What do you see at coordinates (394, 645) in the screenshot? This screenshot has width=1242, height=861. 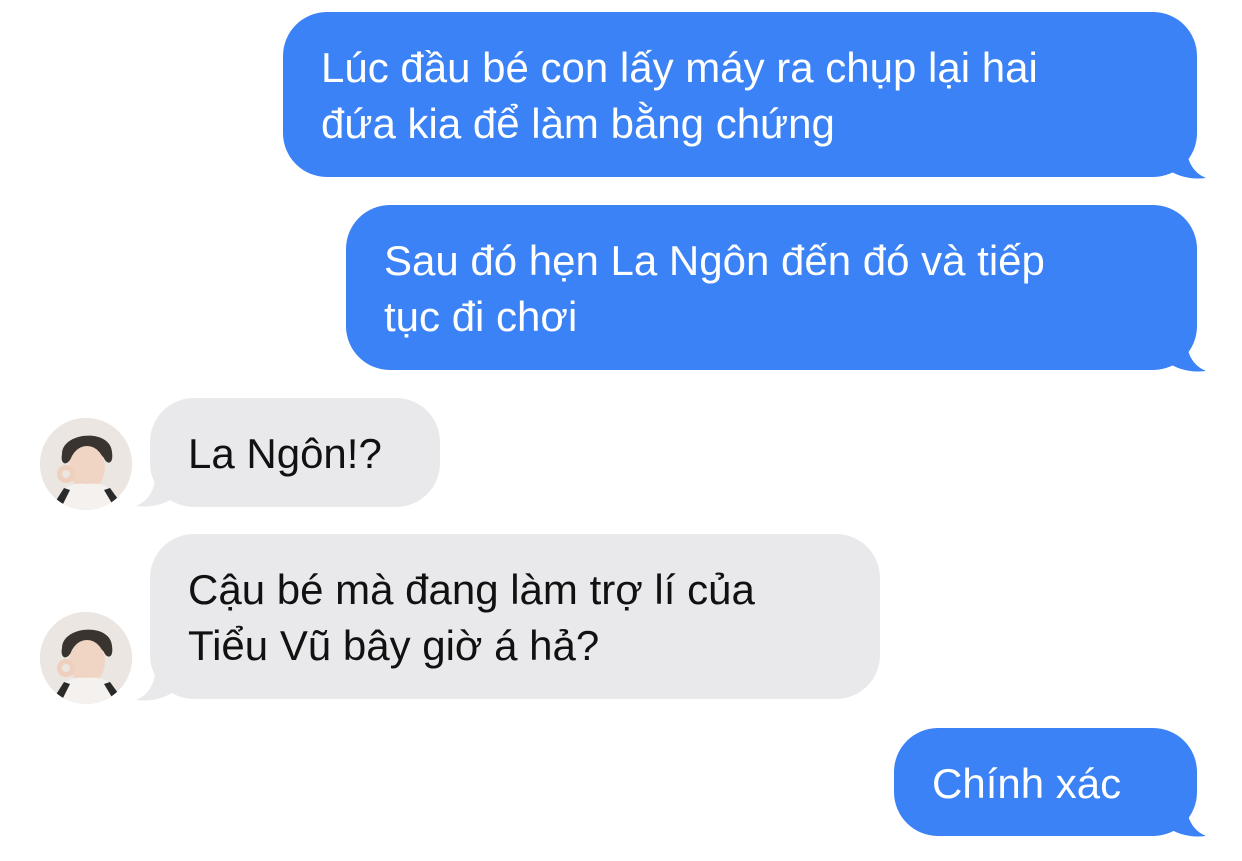 I see `message-text: Tiểu Vũ bây giờ á hả?` at bounding box center [394, 645].